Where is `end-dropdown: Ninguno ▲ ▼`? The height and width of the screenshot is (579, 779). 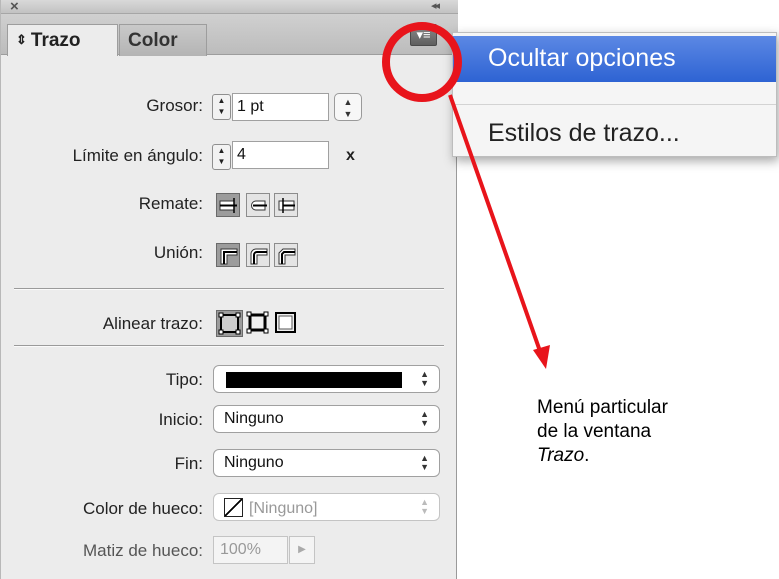 end-dropdown: Ninguno ▲ ▼ is located at coordinates (326, 463).